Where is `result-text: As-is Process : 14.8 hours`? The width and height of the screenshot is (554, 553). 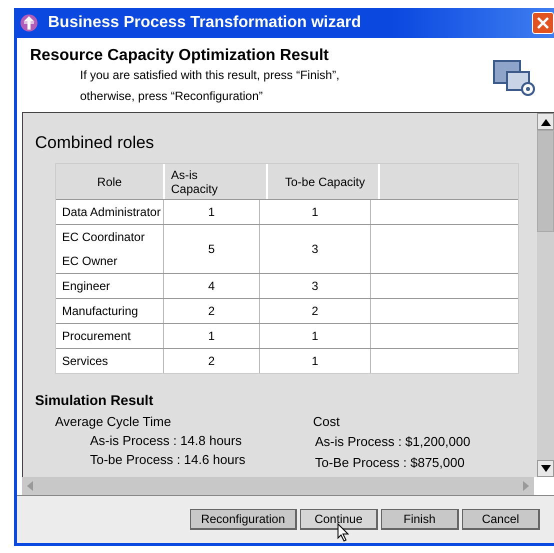
result-text: As-is Process : 14.8 hours is located at coordinates (166, 441).